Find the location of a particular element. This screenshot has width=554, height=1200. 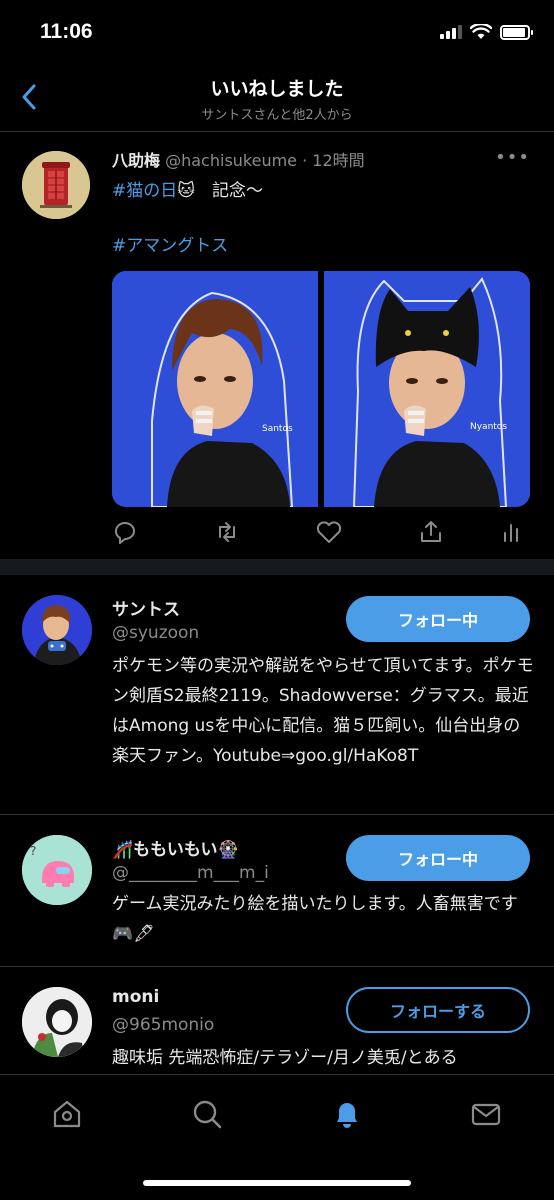

media-image-left: Santos is located at coordinates (215, 389).